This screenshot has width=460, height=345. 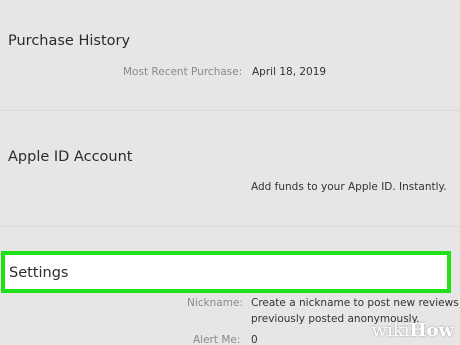 I want to click on add-funds-text: Add funds to your Apple ID. Instantly., so click(x=349, y=187).